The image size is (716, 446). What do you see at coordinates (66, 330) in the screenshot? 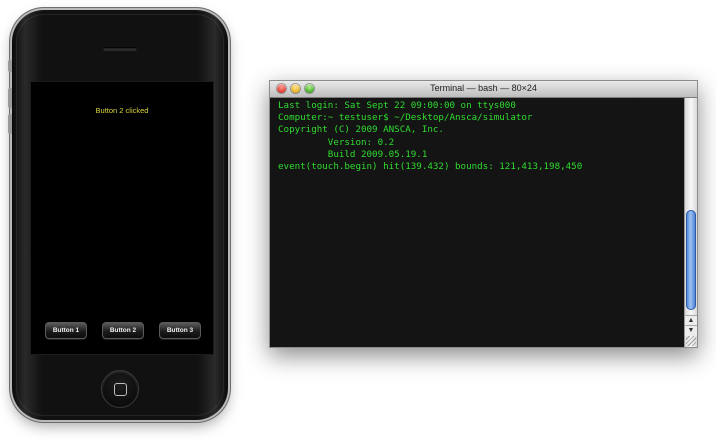
I see `button-1: Button 1` at bounding box center [66, 330].